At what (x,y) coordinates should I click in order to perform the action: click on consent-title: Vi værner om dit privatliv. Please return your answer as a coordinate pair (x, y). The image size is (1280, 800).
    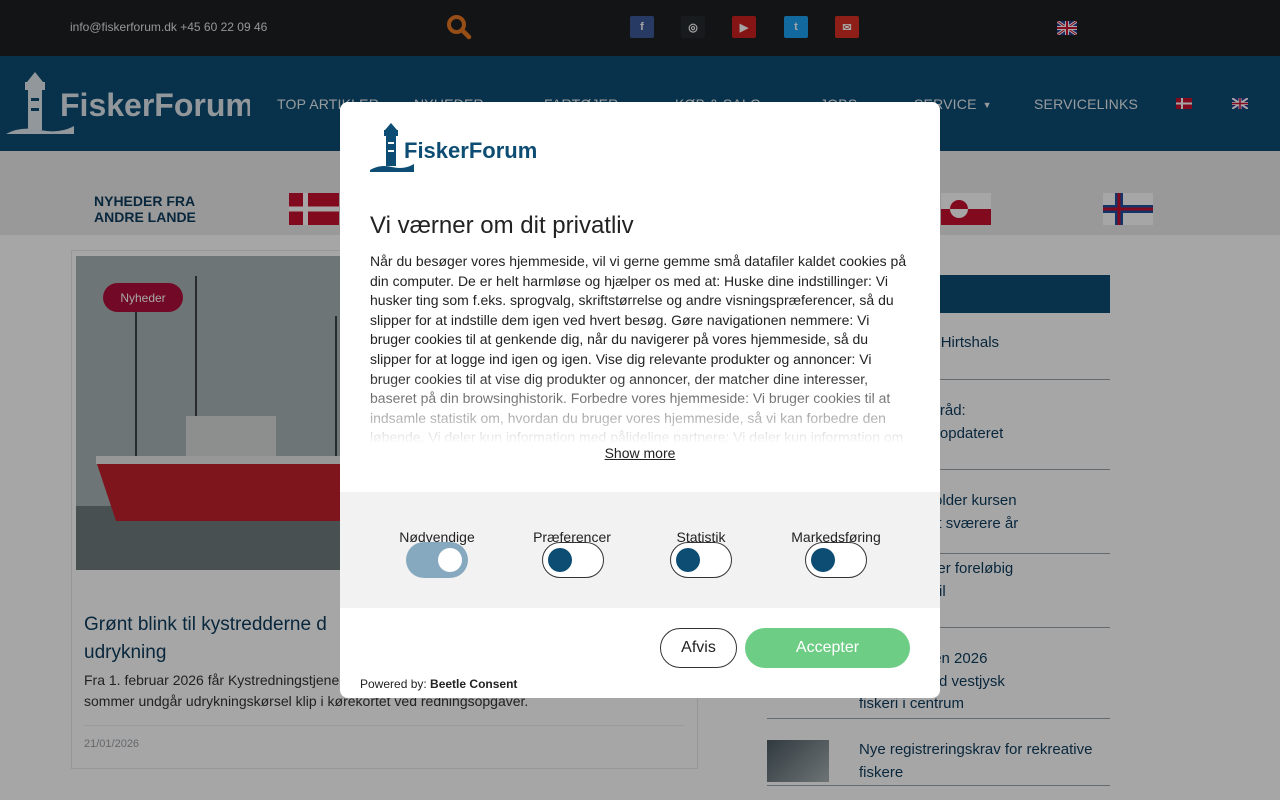
    Looking at the image, I should click on (502, 225).